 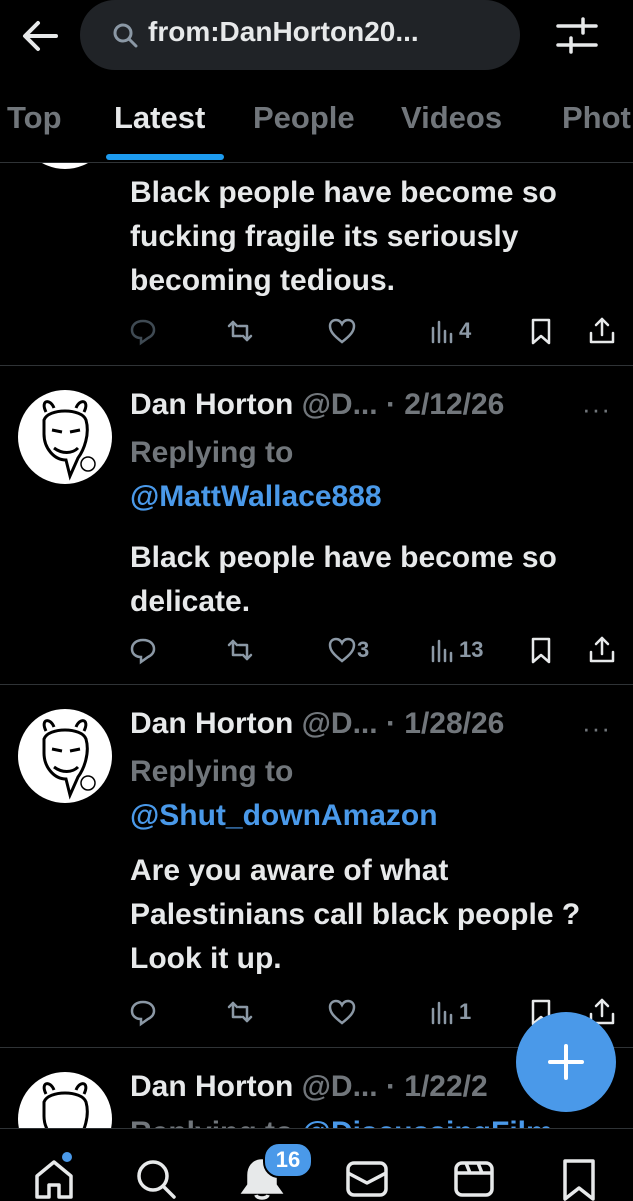 What do you see at coordinates (465, 330) in the screenshot?
I see `views-count: 4` at bounding box center [465, 330].